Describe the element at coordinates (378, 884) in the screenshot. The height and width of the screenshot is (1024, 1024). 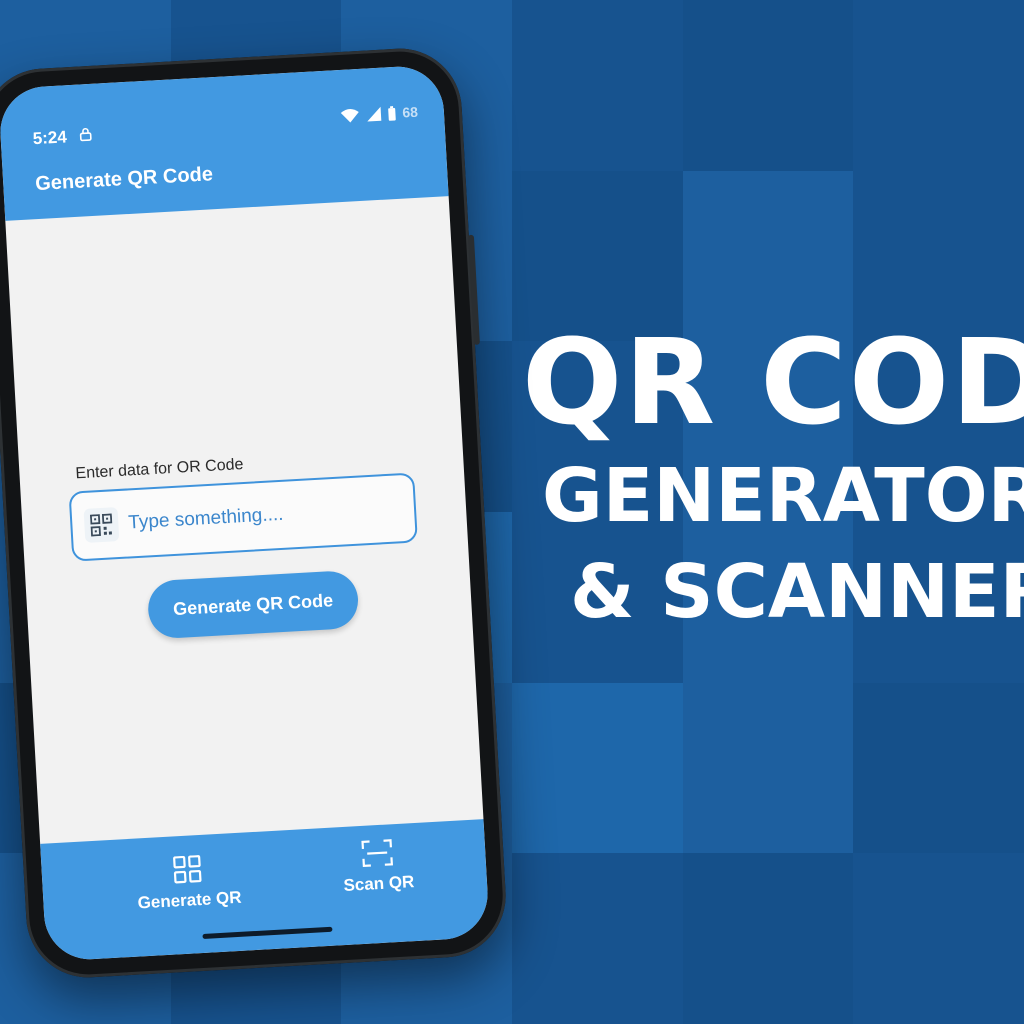
I see `nav-label-scan-qr: Scan QR` at that location.